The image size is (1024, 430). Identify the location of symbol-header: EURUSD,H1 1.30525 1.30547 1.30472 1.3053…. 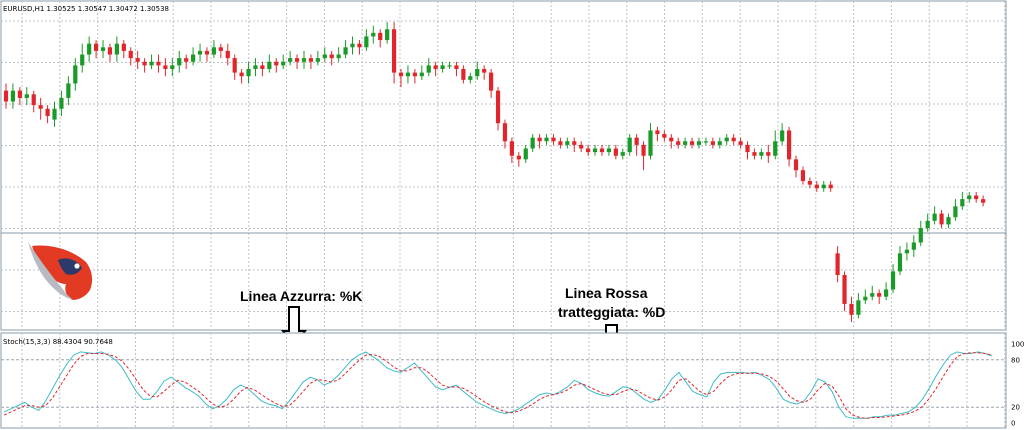
(86, 9).